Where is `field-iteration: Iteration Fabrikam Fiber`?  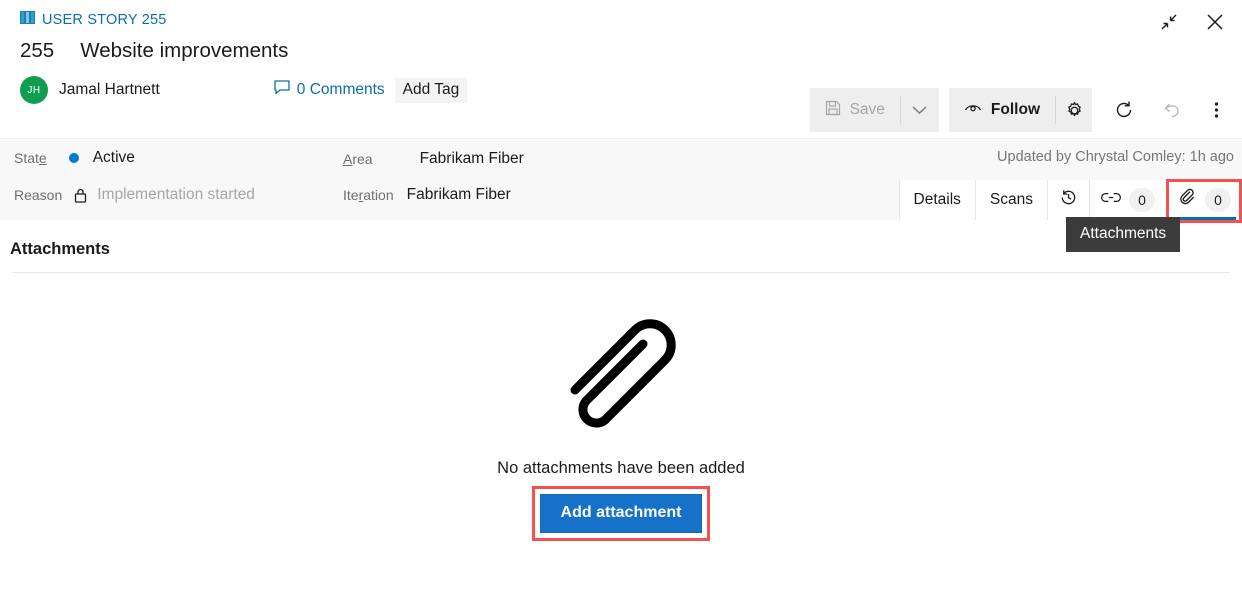
field-iteration: Iteration Fabrikam Fiber is located at coordinates (427, 195).